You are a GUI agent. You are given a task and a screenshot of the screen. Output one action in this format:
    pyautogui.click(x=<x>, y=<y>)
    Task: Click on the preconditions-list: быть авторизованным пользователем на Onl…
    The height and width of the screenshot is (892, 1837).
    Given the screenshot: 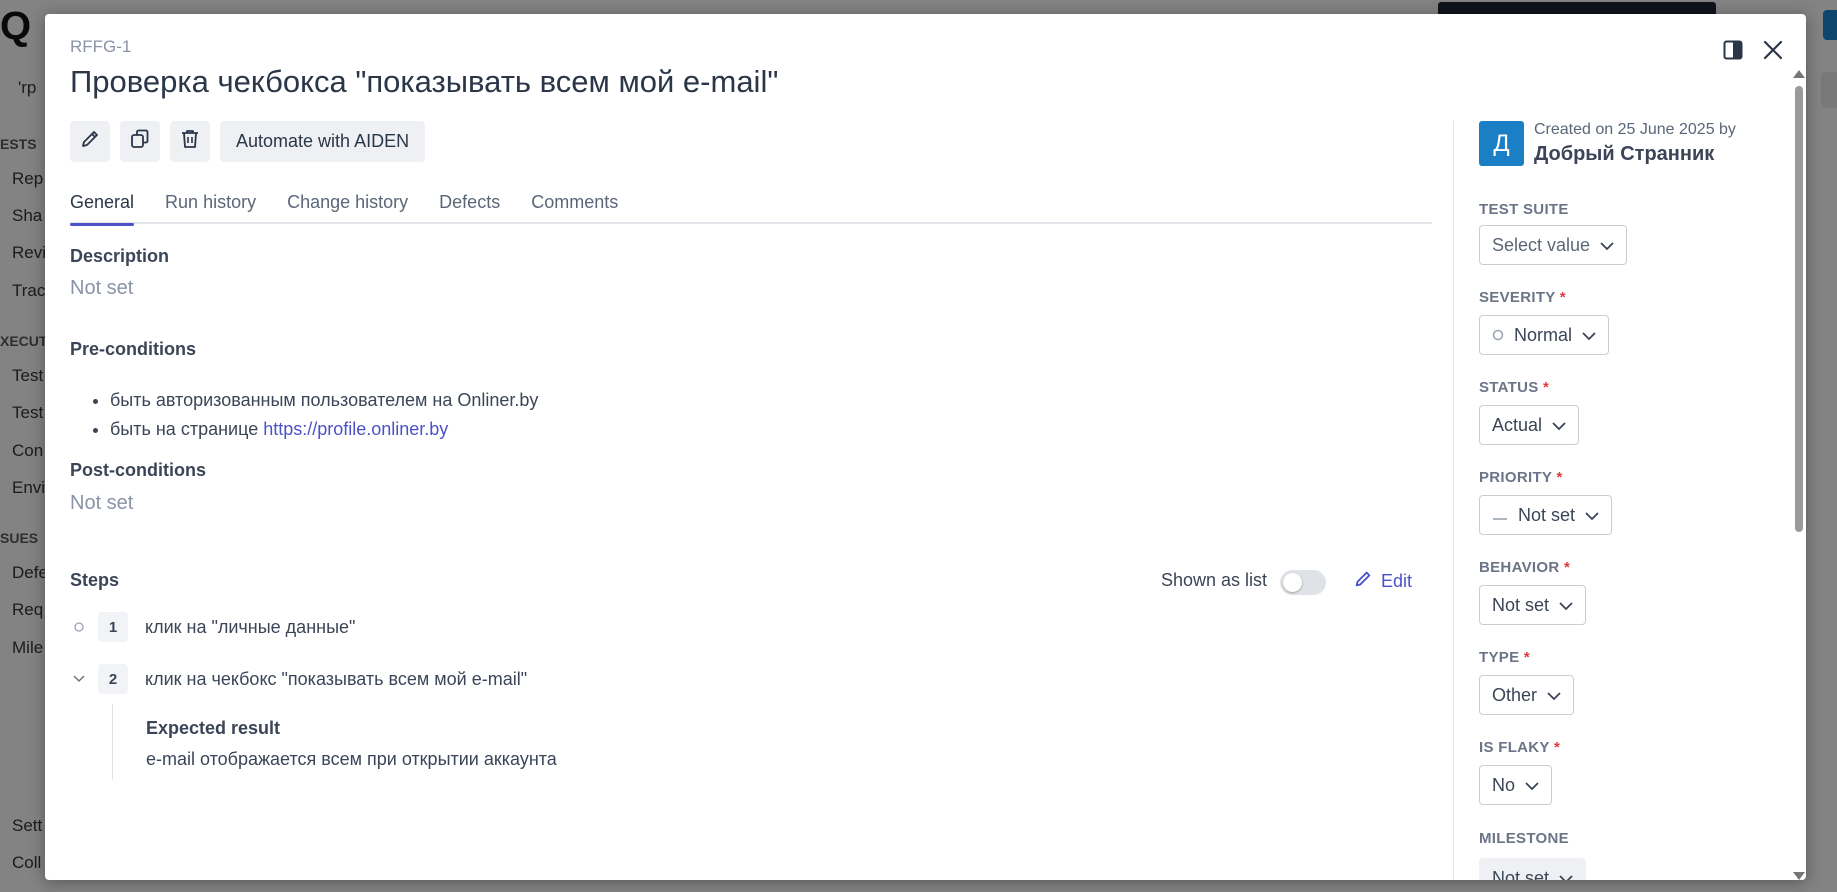 What is the action you would take?
    pyautogui.click(x=324, y=415)
    